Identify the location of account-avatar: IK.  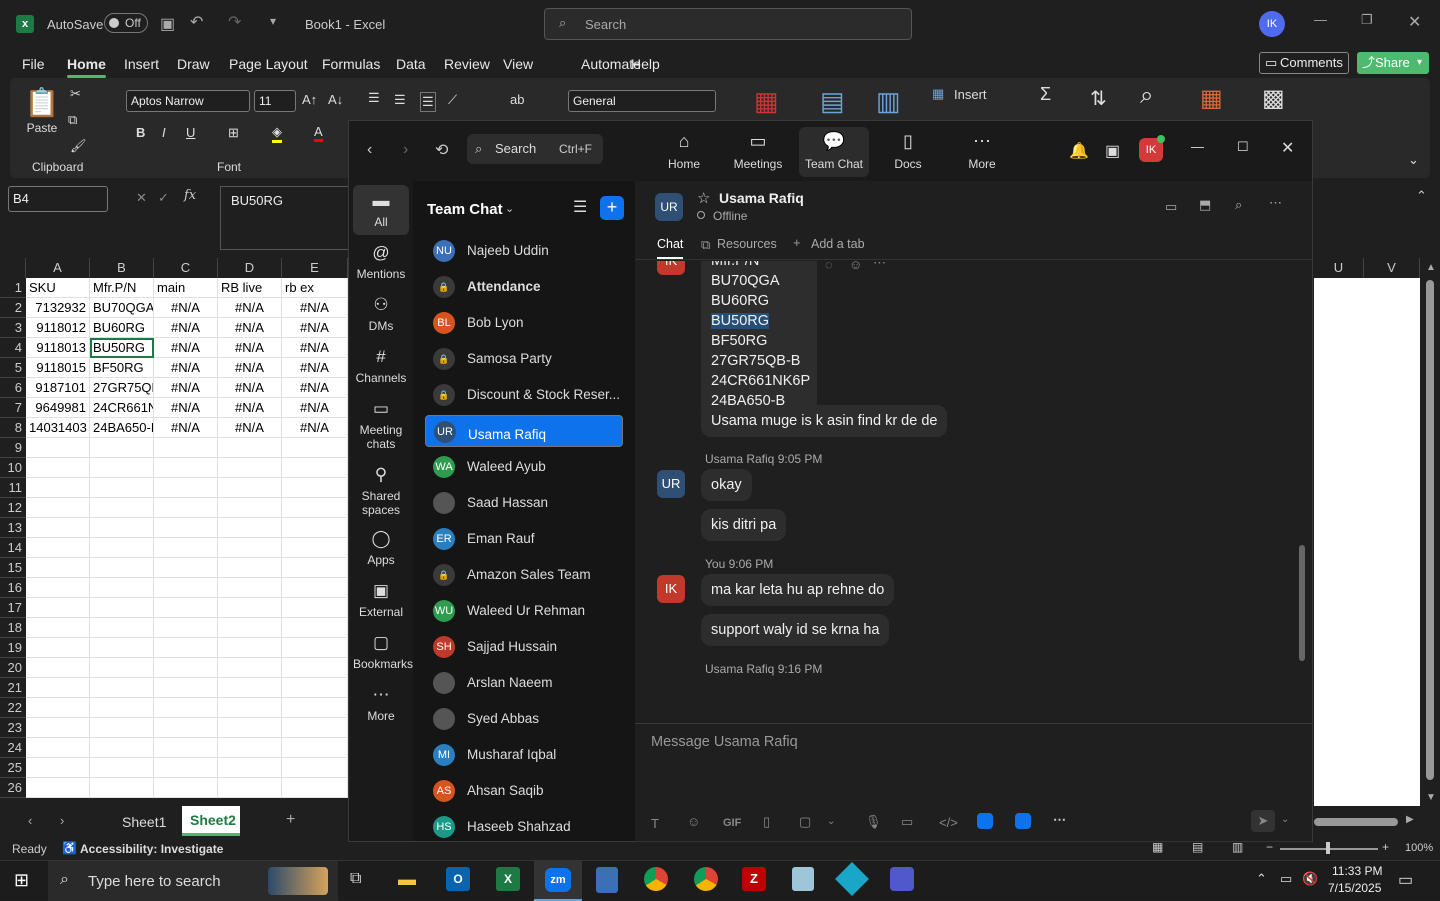
(1272, 24).